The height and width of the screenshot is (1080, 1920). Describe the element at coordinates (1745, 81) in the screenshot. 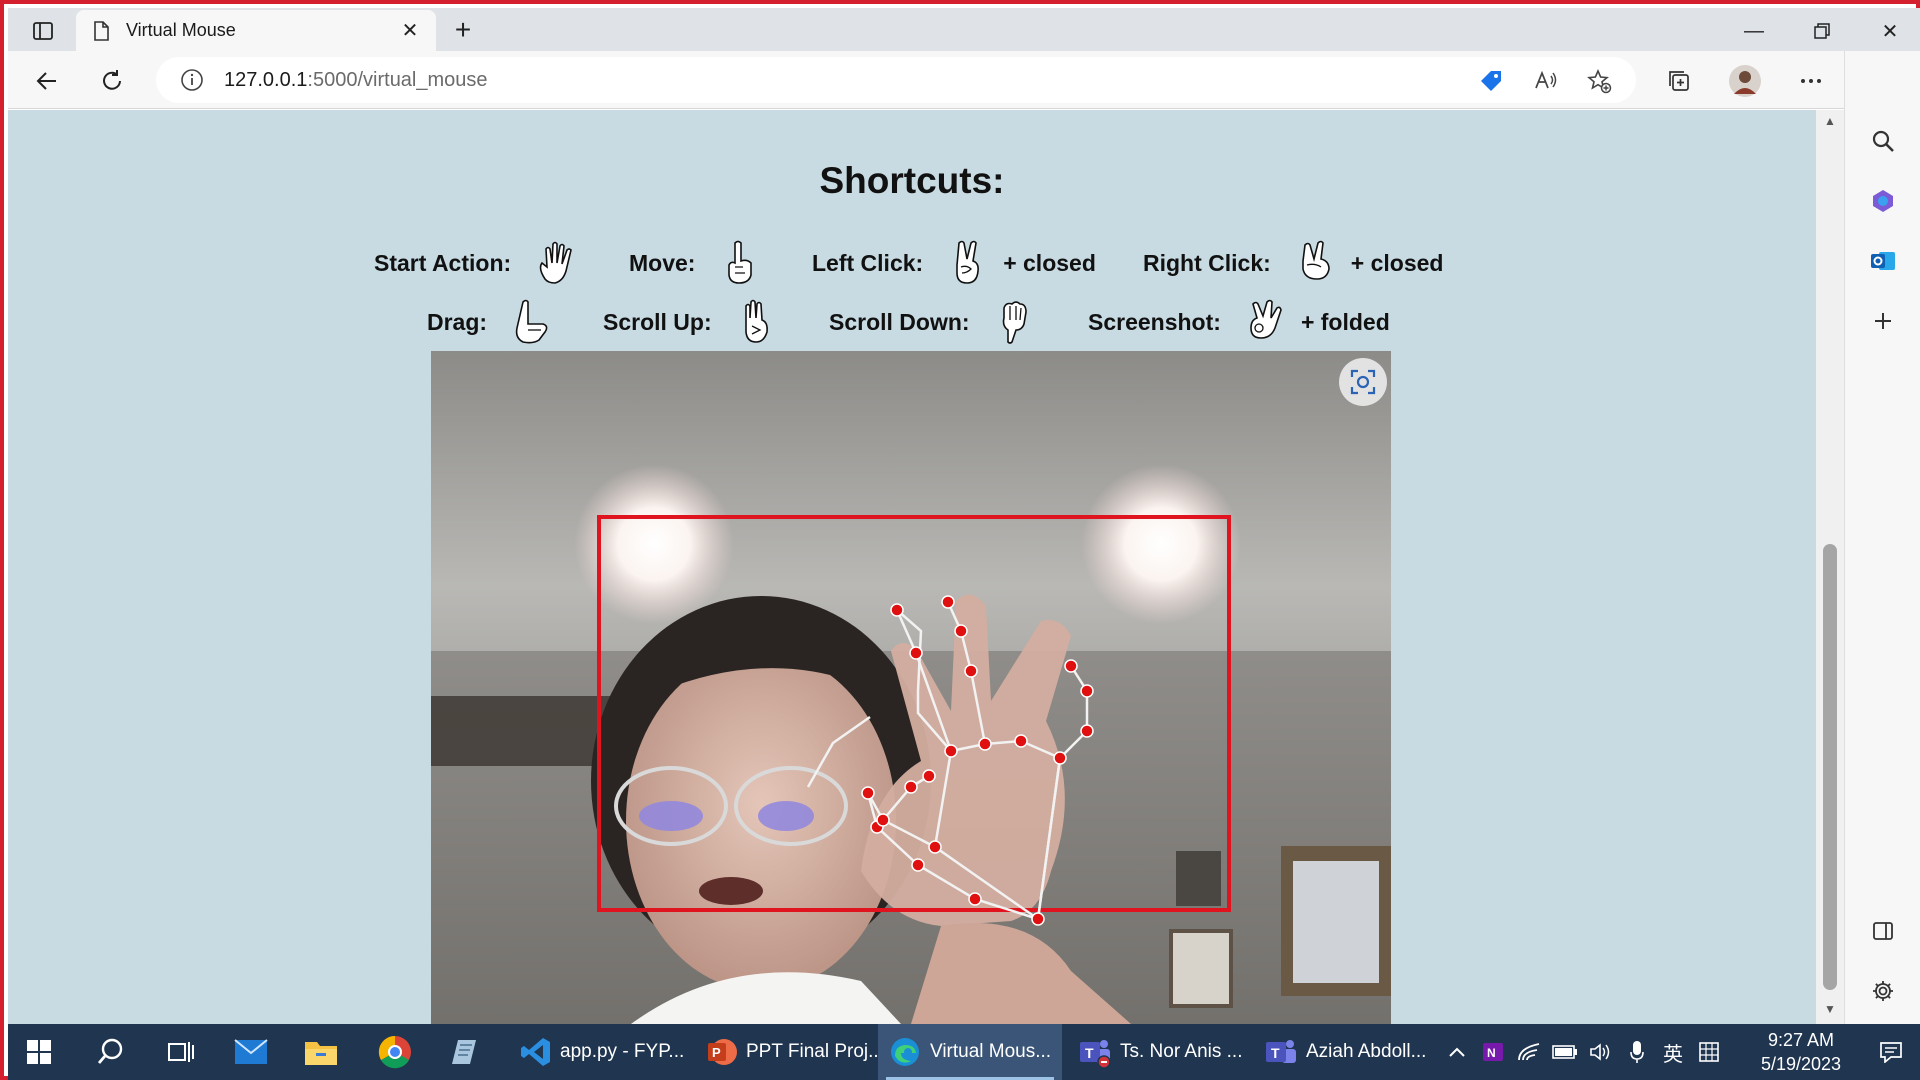

I see `profile-avatar` at that location.